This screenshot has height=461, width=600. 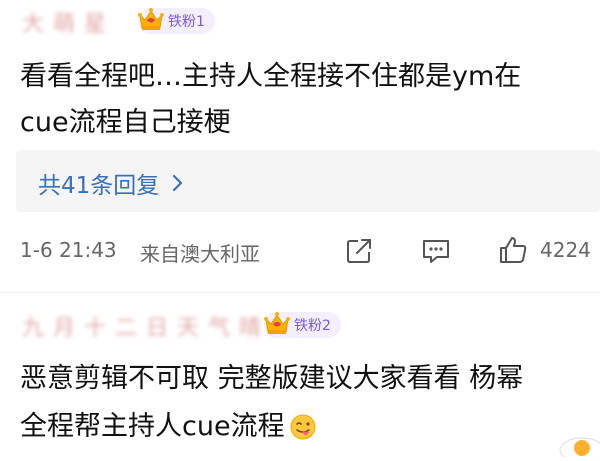 I want to click on view-replies-link: 共41条回复, so click(x=111, y=183).